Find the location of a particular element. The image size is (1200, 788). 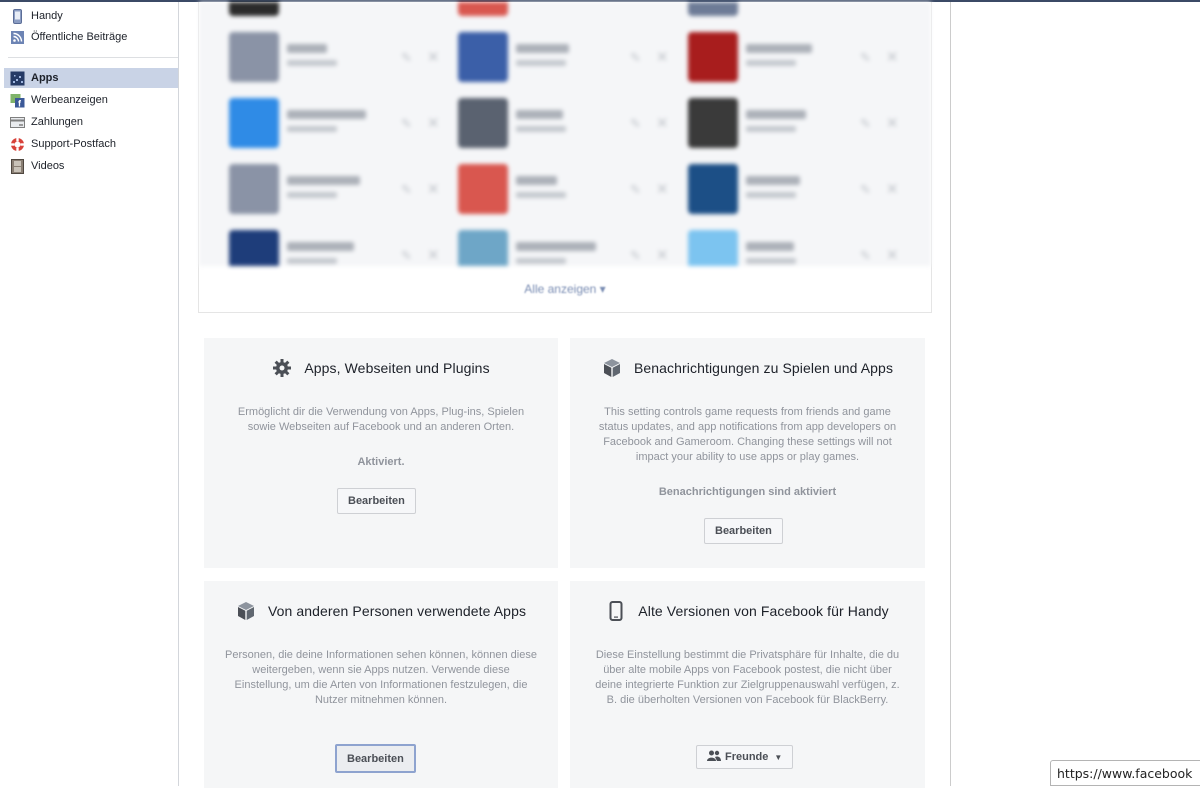

sidebar-item-handy: Handy is located at coordinates (91, 16).